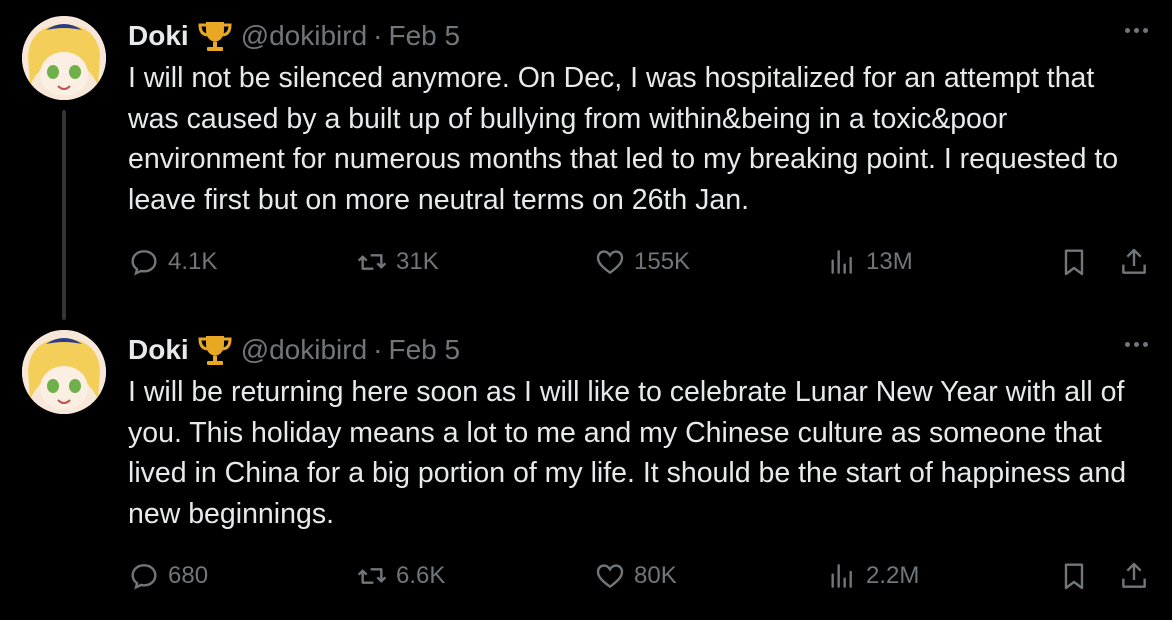 Image resolution: width=1172 pixels, height=620 pixels. What do you see at coordinates (893, 575) in the screenshot?
I see `views-count: 2.2M` at bounding box center [893, 575].